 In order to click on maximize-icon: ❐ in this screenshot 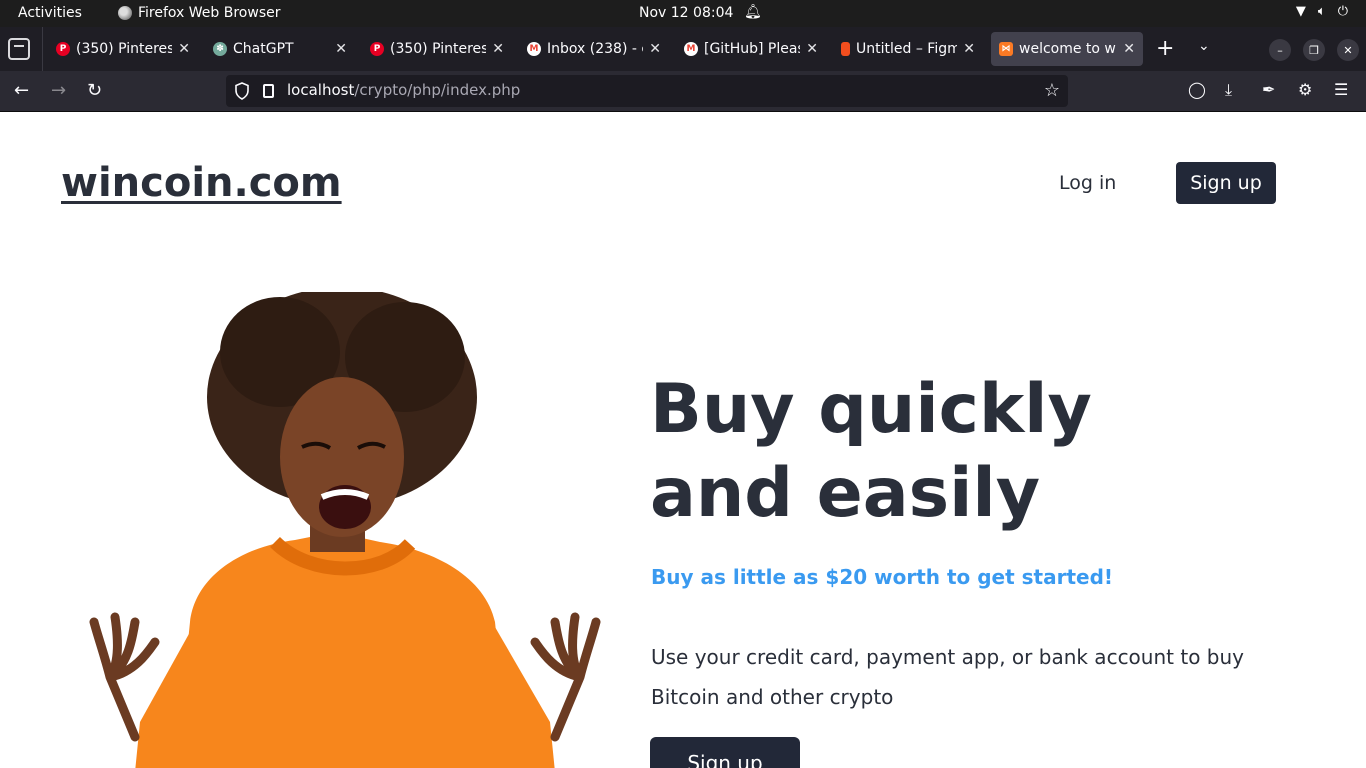, I will do `click(1314, 50)`.